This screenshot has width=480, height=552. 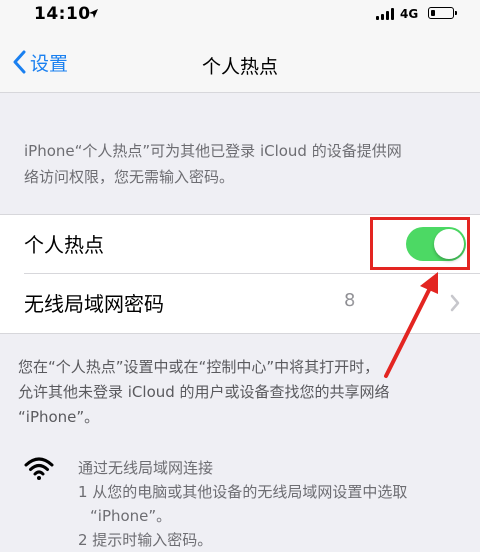 I want to click on navigation-bar: 设置 个人热点, so click(x=240, y=61).